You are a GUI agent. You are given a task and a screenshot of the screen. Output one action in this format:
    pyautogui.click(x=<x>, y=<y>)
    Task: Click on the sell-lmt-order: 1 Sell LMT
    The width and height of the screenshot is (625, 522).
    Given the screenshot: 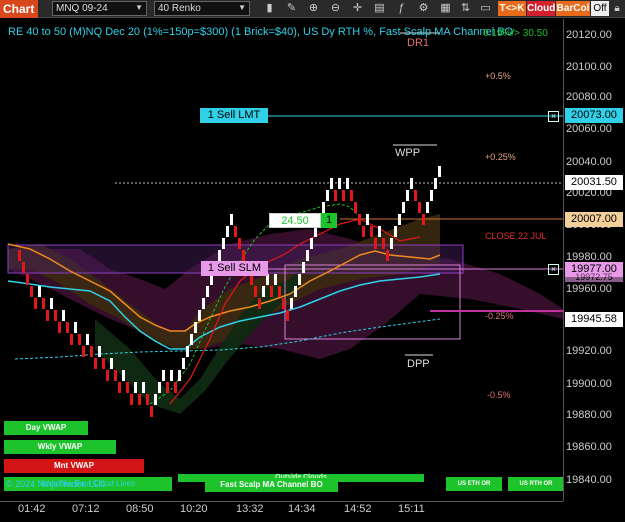 What is the action you would take?
    pyautogui.click(x=234, y=115)
    